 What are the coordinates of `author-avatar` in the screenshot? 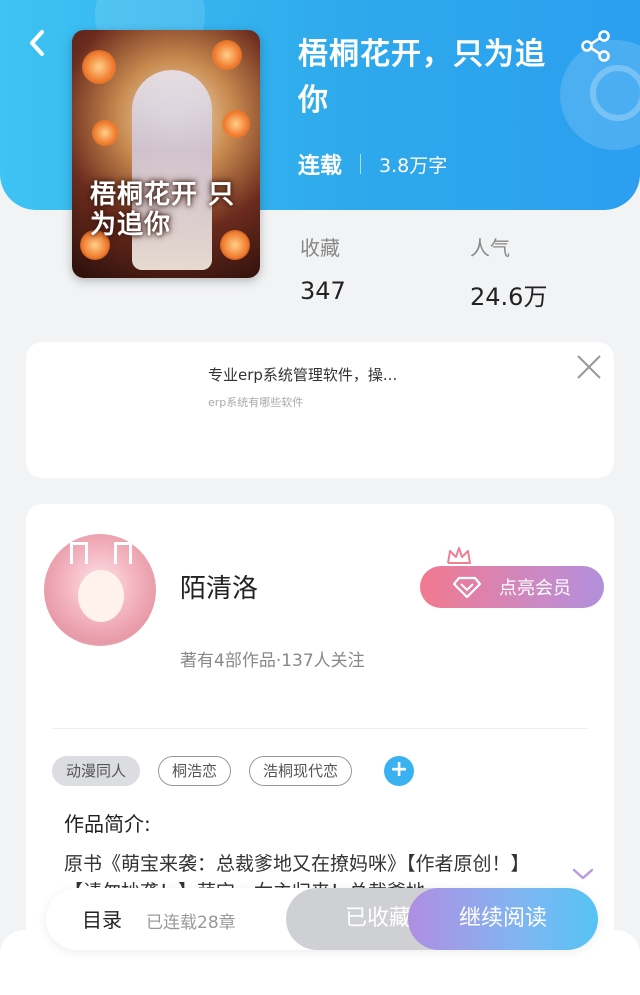 It's located at (100, 590).